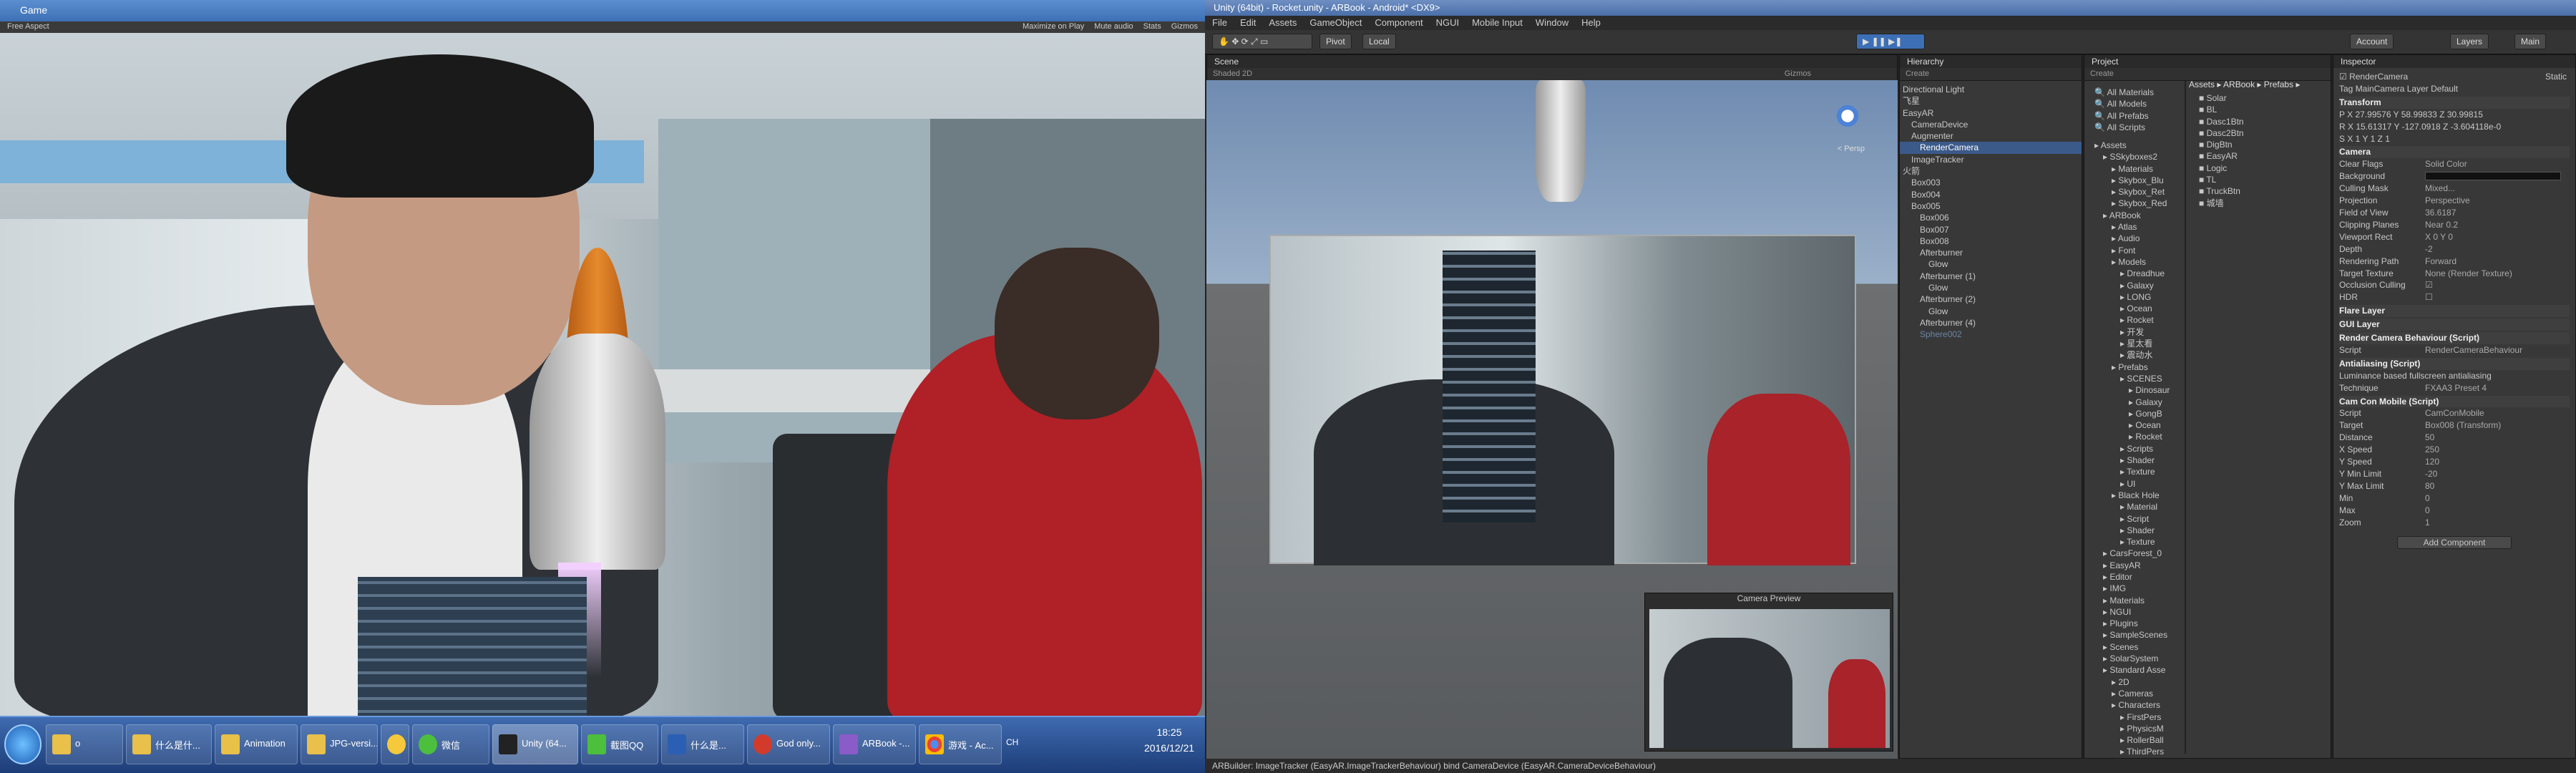 This screenshot has width=2576, height=773. What do you see at coordinates (1399, 23) in the screenshot?
I see `menu-component: Component` at bounding box center [1399, 23].